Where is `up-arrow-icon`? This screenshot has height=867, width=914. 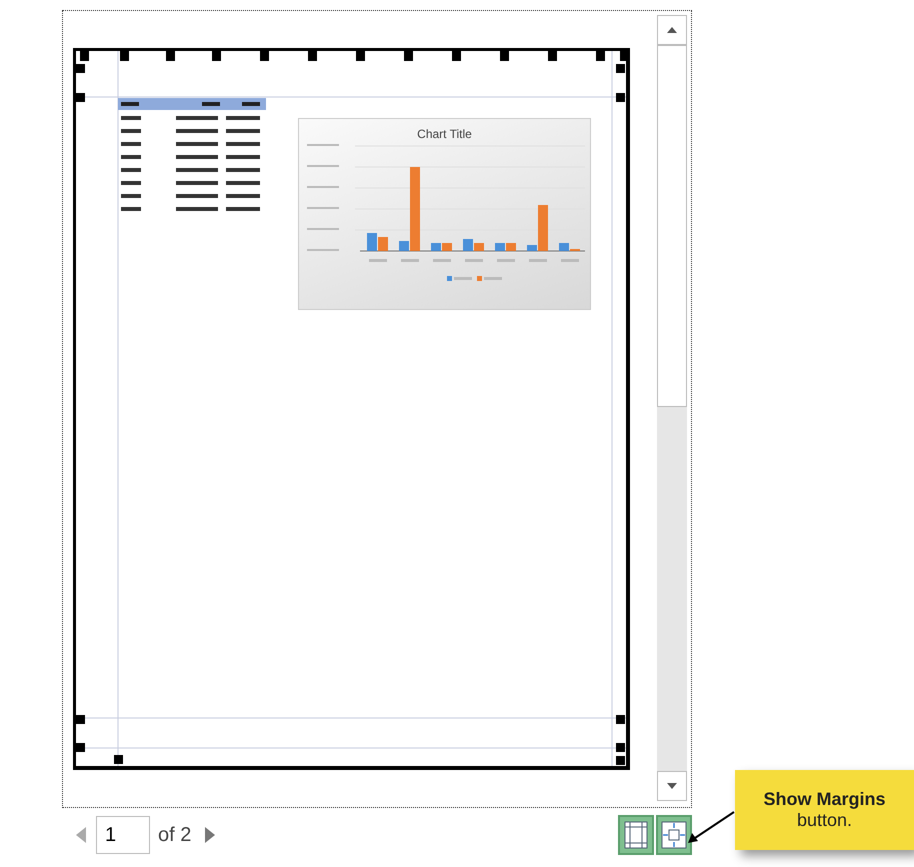
up-arrow-icon is located at coordinates (672, 30).